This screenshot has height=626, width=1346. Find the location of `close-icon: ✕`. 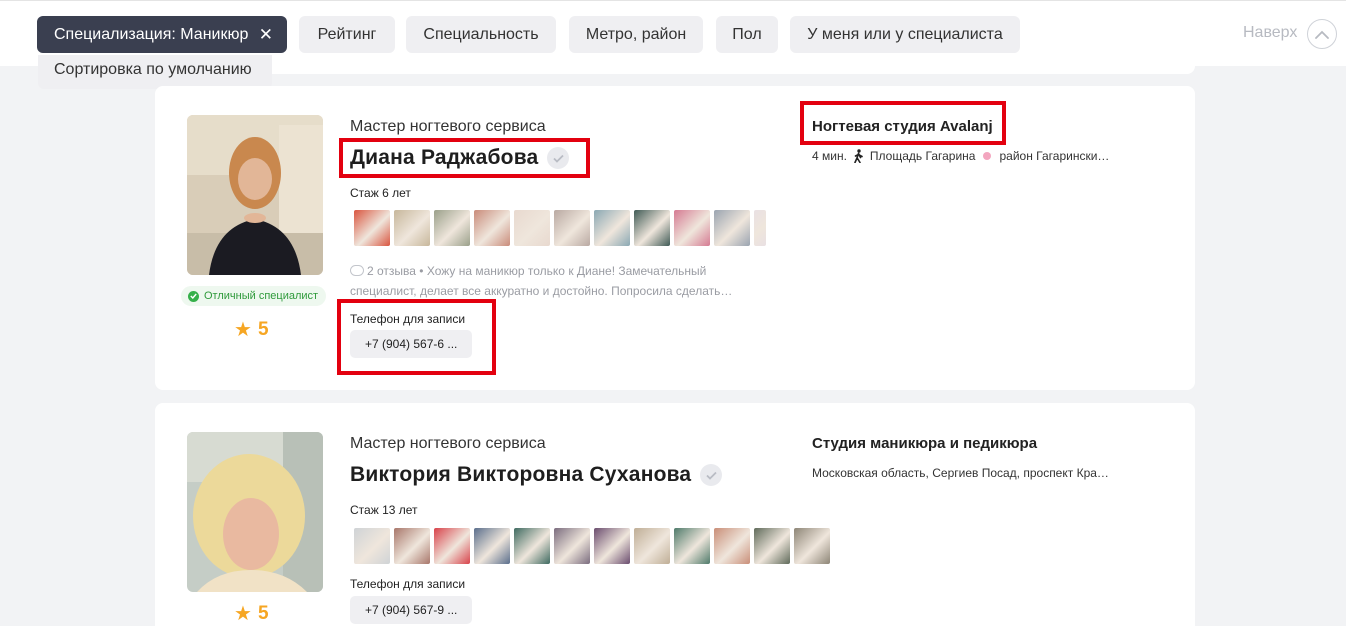

close-icon: ✕ is located at coordinates (266, 34).